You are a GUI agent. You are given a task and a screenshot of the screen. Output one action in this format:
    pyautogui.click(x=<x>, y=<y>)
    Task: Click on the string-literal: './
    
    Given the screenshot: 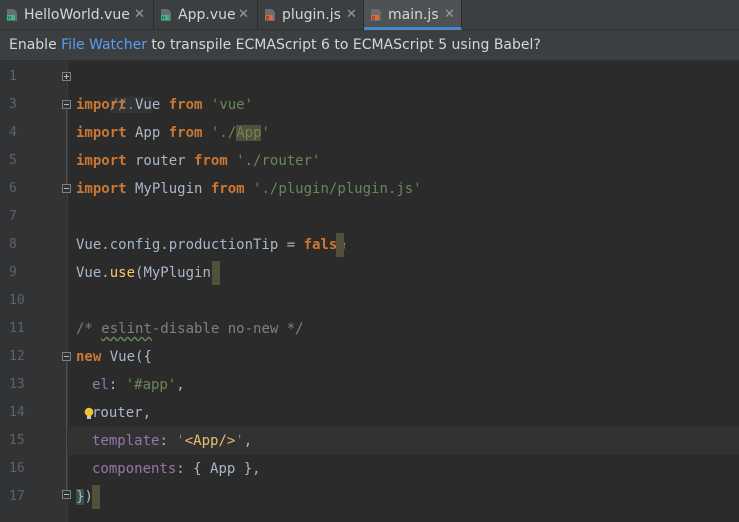 What is the action you would take?
    pyautogui.click(x=223, y=133)
    